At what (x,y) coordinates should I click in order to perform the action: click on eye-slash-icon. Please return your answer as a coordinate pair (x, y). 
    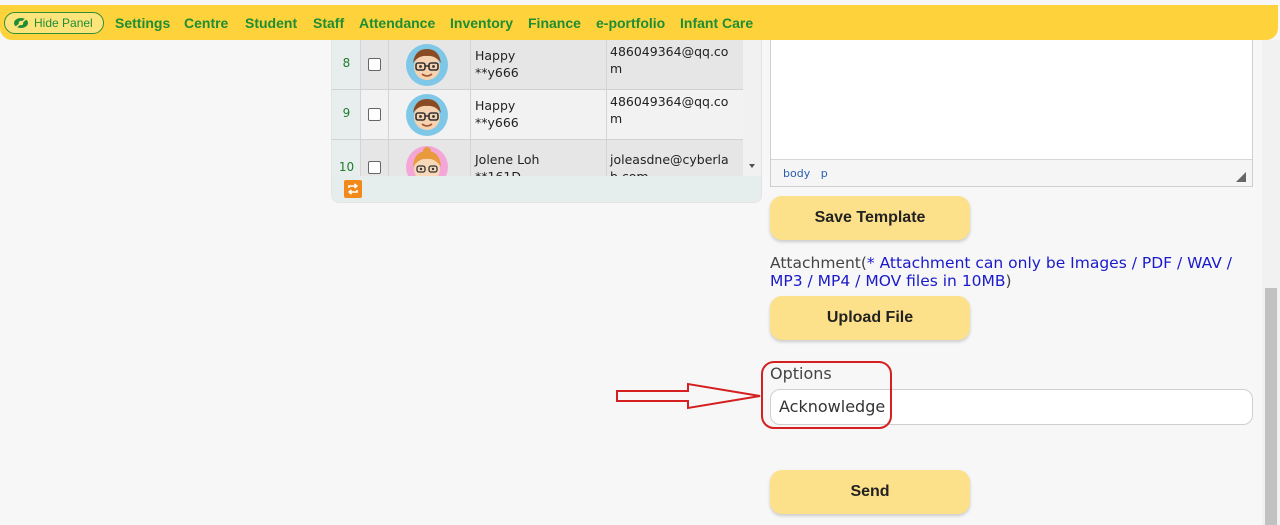
    Looking at the image, I should click on (21, 23).